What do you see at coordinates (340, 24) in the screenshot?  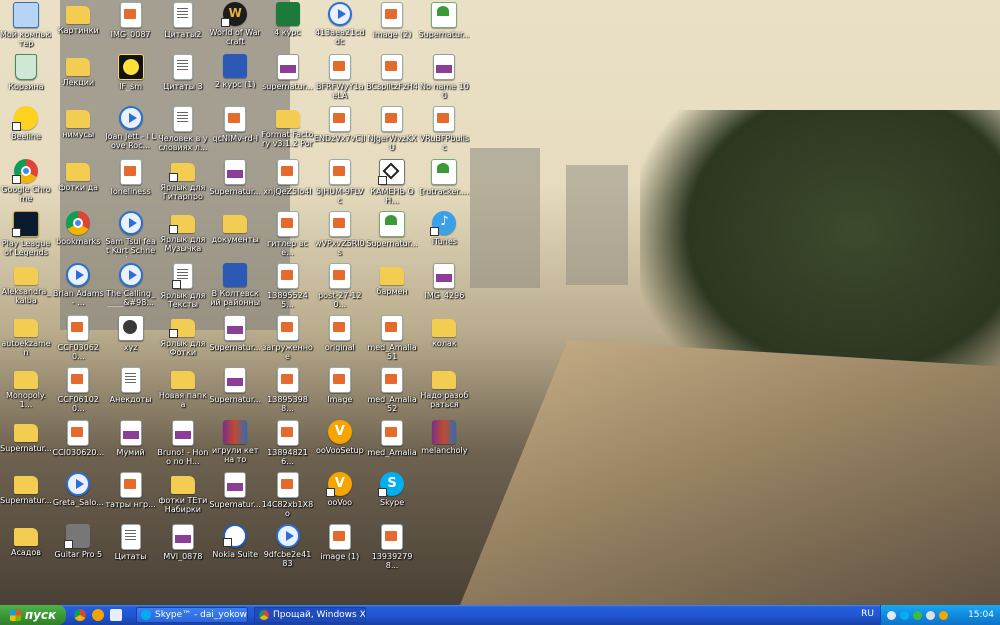 I see `desktop-icon: 413aea21cddc` at bounding box center [340, 24].